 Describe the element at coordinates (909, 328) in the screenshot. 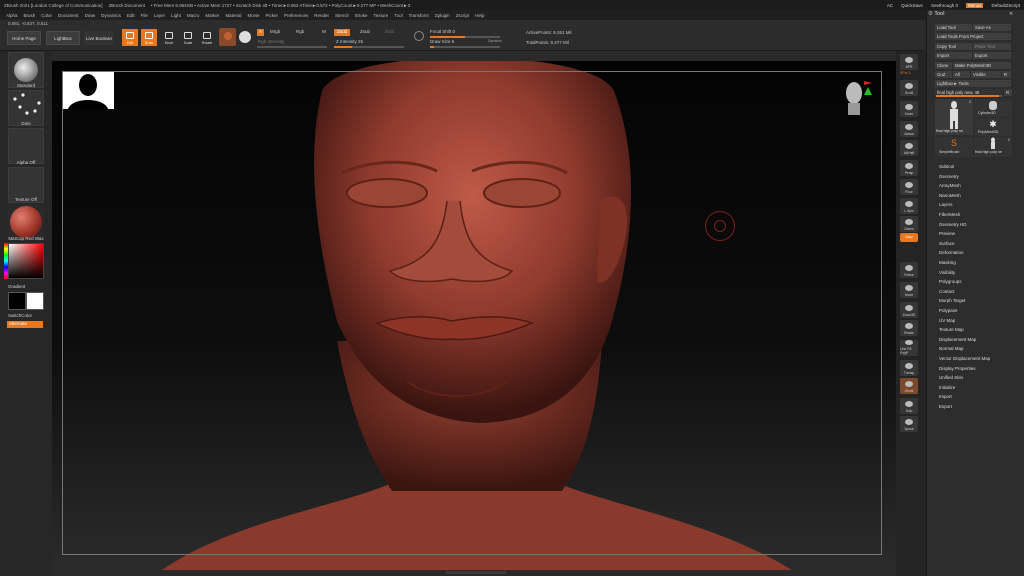

I see `rotate-view-button: Rotate` at that location.